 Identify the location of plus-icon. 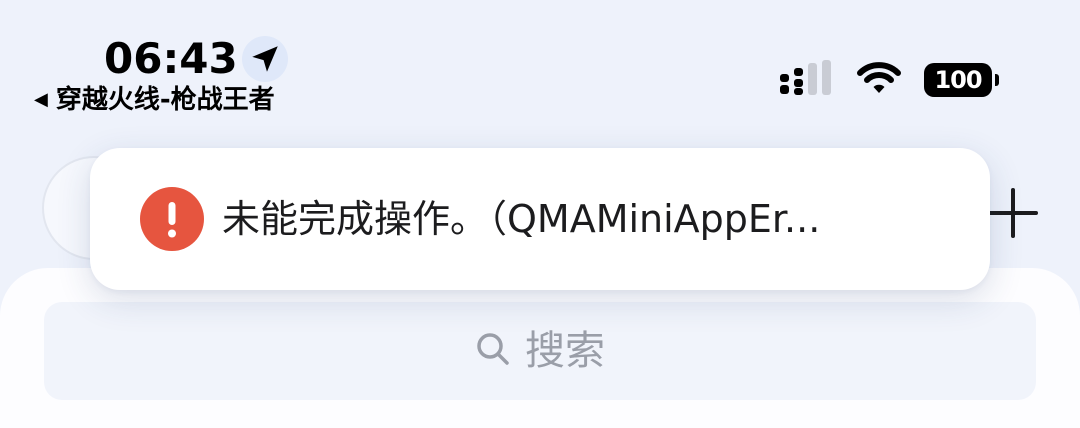
(1013, 213).